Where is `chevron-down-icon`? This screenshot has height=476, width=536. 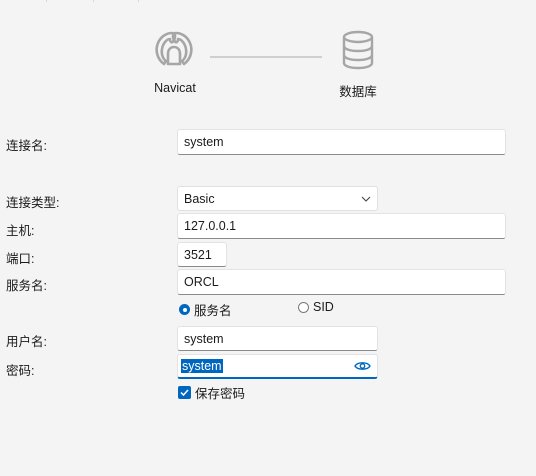 chevron-down-icon is located at coordinates (366, 199).